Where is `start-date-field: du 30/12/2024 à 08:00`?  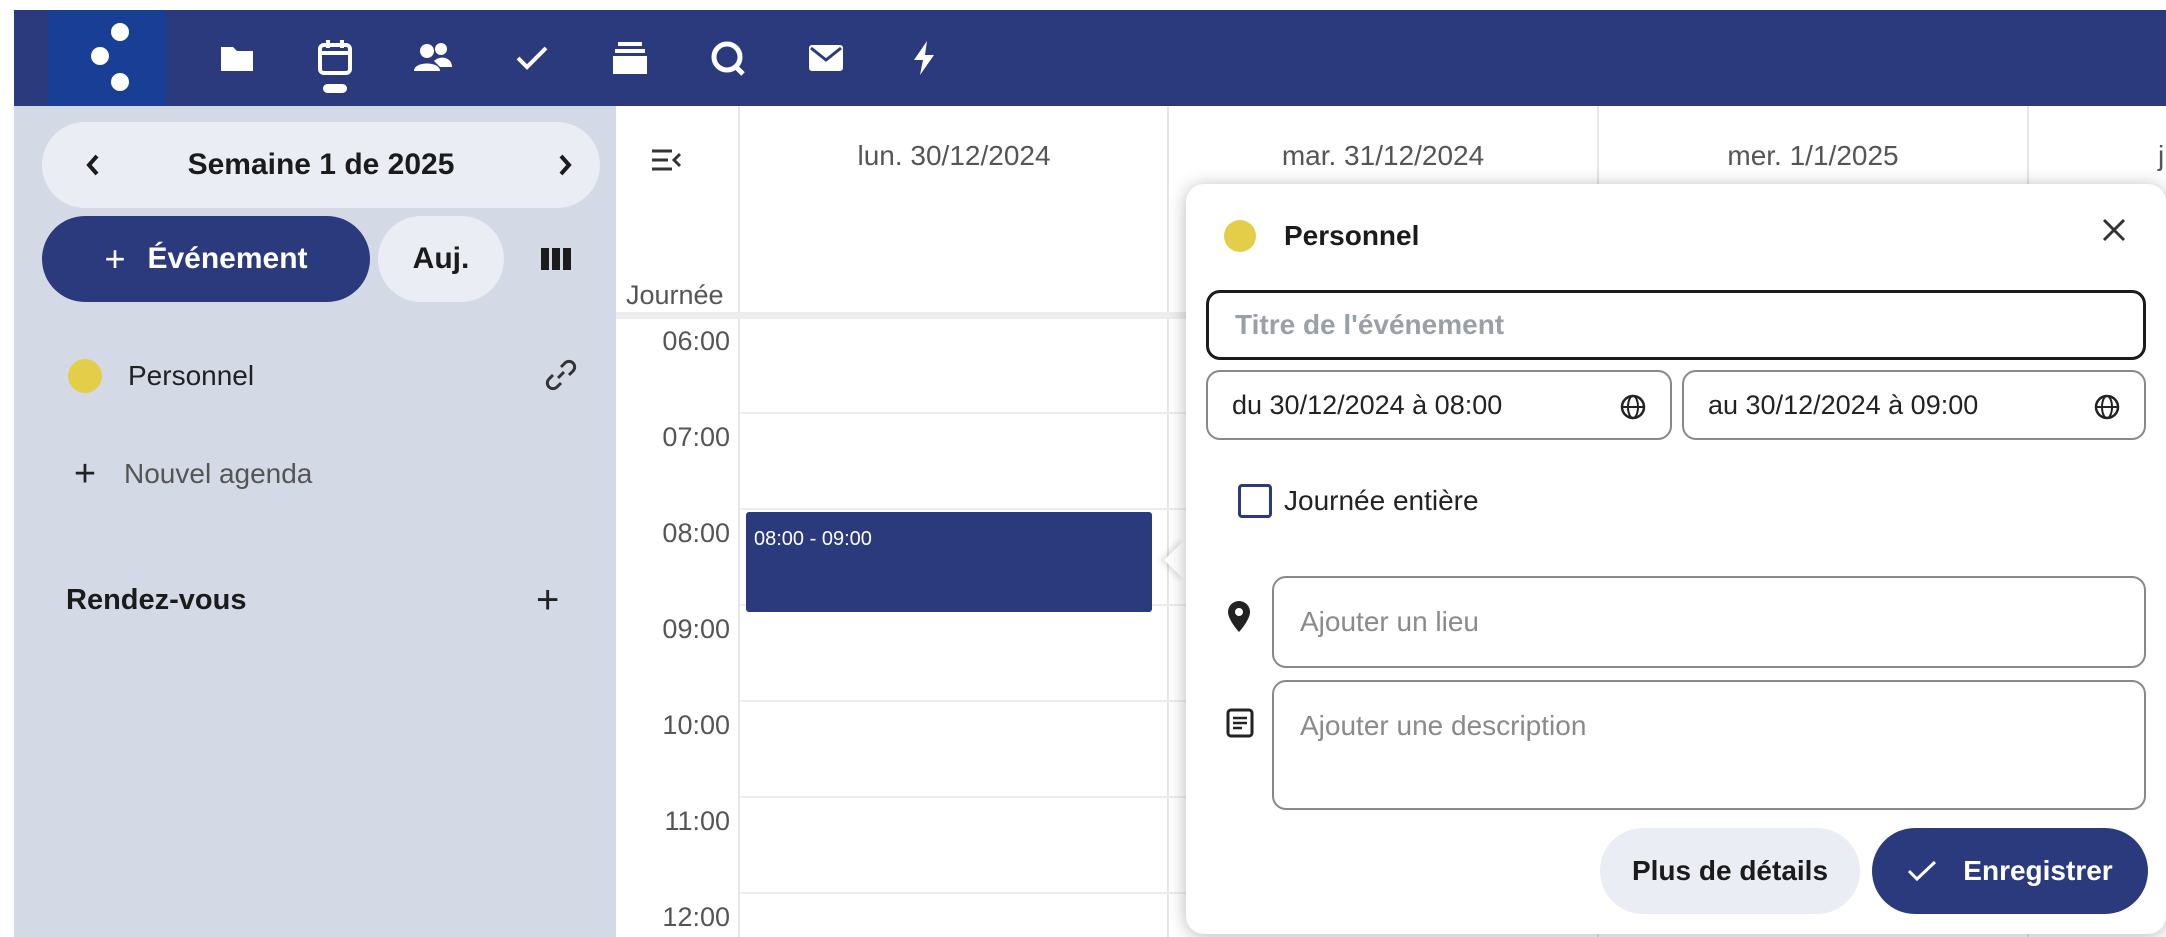 start-date-field: du 30/12/2024 à 08:00 is located at coordinates (1439, 405).